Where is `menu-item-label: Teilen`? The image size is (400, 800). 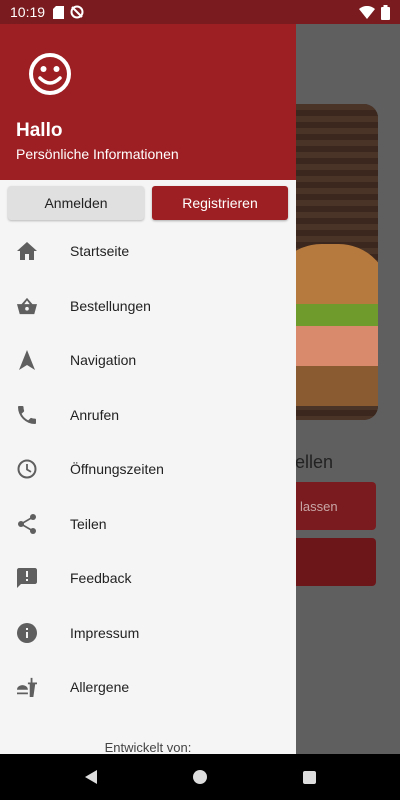 menu-item-label: Teilen is located at coordinates (88, 523).